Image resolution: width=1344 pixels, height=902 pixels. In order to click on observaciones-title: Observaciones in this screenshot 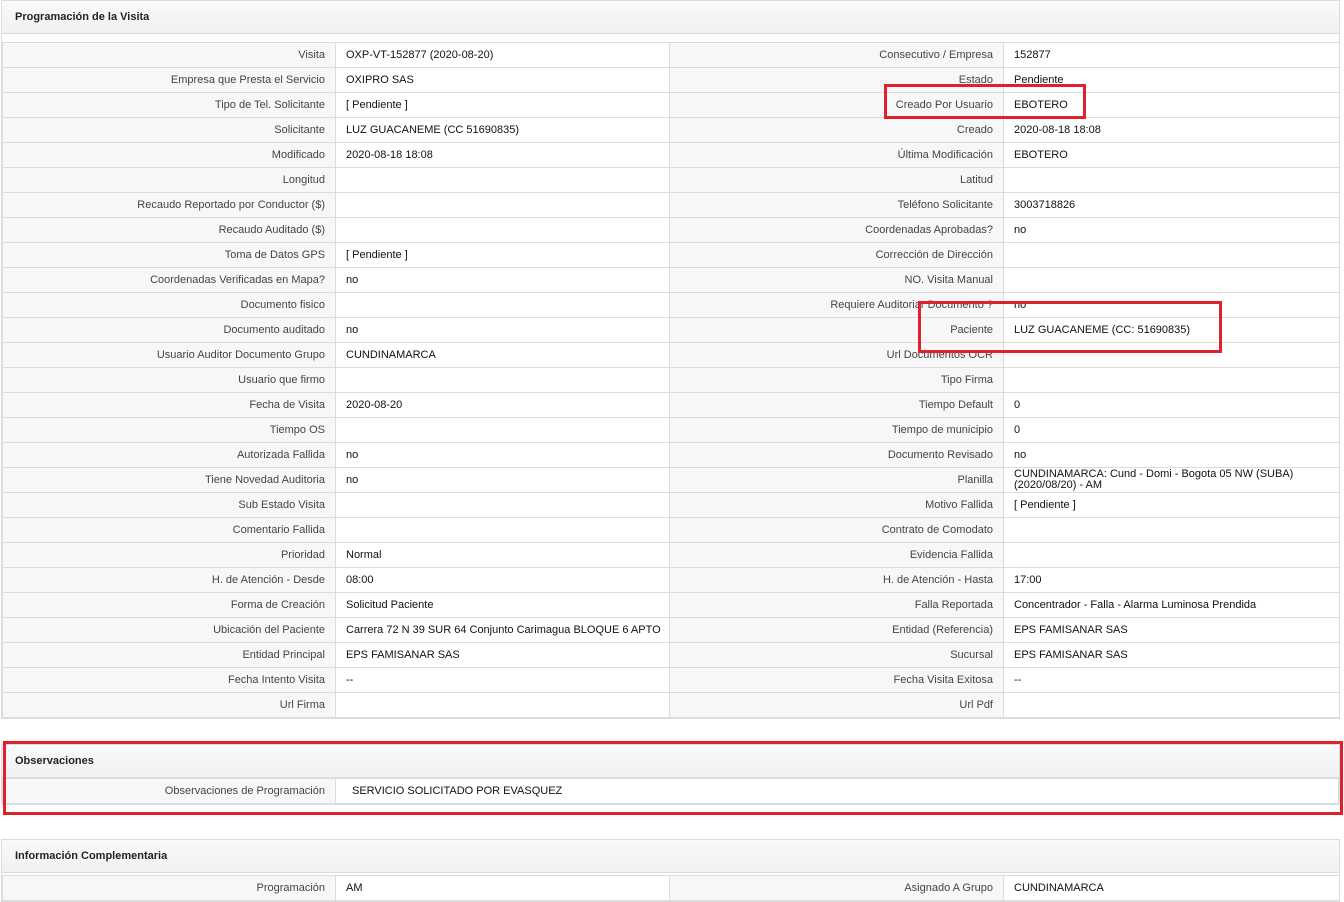, I will do `click(670, 761)`.